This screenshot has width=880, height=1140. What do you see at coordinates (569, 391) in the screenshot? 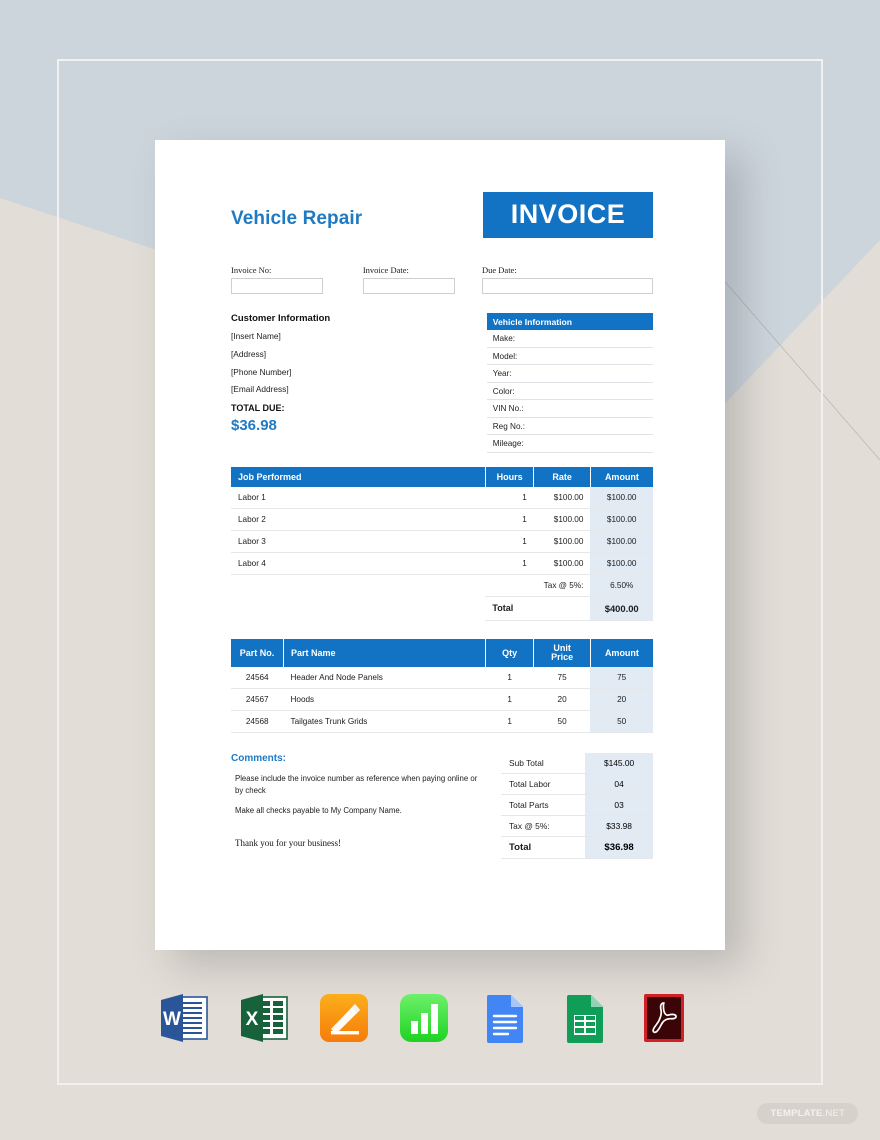
I see `vehicle-color-row: Color:` at bounding box center [569, 391].